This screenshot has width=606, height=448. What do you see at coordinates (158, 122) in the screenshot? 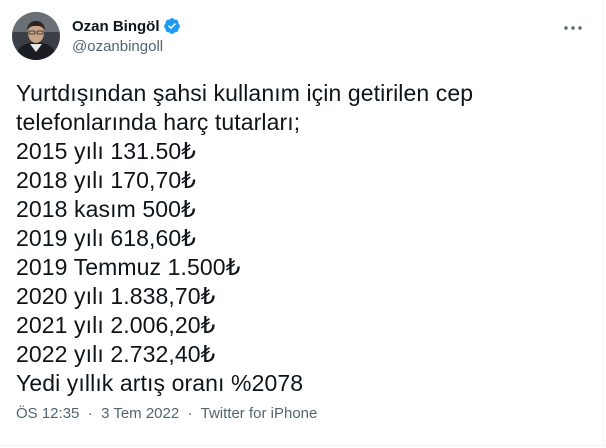
I see `tweet-line: telefonlarında harç tutarları;` at bounding box center [158, 122].